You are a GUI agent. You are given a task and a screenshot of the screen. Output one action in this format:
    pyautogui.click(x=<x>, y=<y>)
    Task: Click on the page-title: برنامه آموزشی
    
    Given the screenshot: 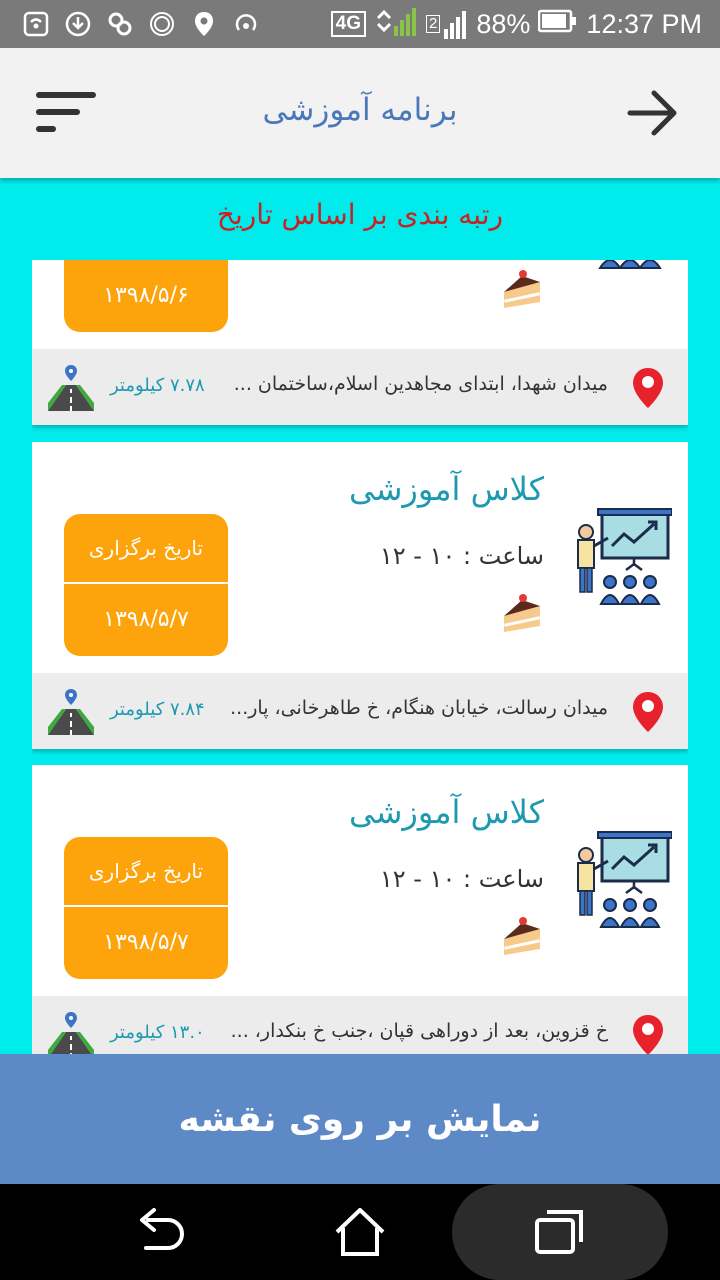 What is the action you would take?
    pyautogui.click(x=360, y=110)
    